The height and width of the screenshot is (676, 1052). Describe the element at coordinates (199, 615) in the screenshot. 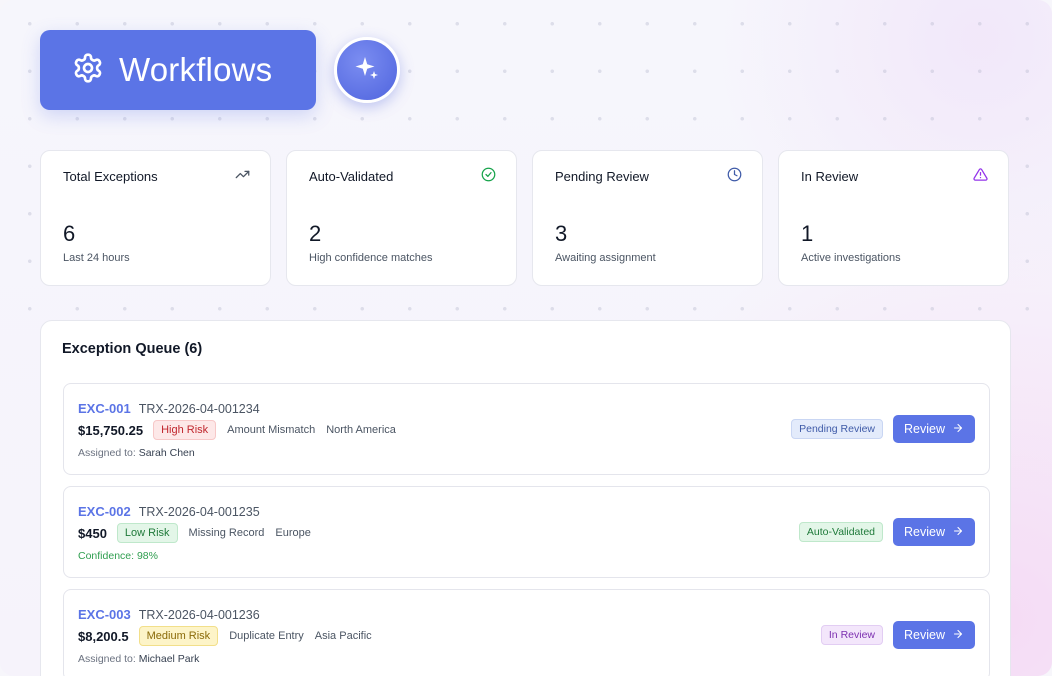

I see `transaction-id: TRX-2026-04-001236` at that location.